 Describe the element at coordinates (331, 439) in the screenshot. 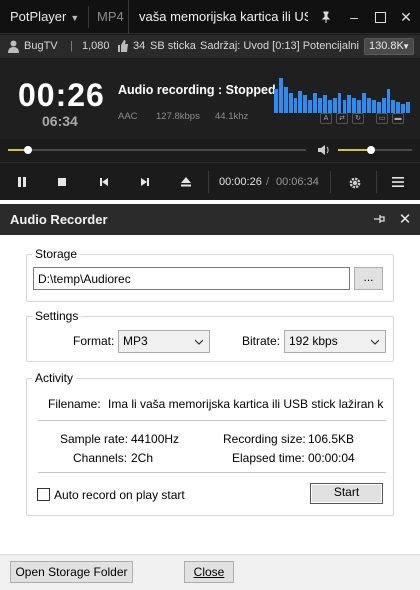

I see `recording-size-value: 106.5KB` at that location.